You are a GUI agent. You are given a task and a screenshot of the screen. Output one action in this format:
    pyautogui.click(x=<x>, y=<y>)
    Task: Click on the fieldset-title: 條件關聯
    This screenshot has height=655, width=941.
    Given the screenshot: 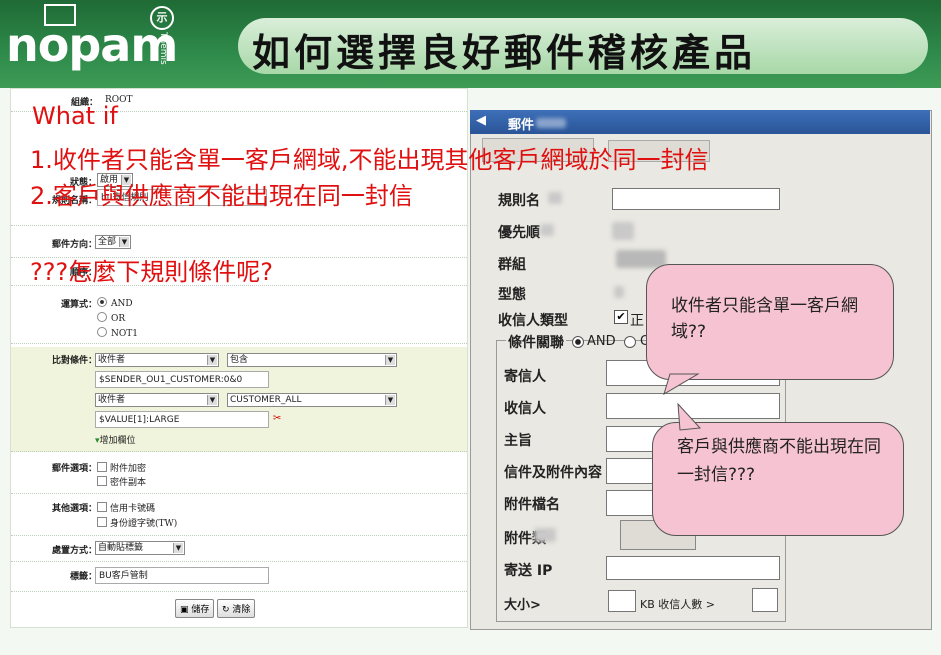 What is the action you would take?
    pyautogui.click(x=536, y=342)
    